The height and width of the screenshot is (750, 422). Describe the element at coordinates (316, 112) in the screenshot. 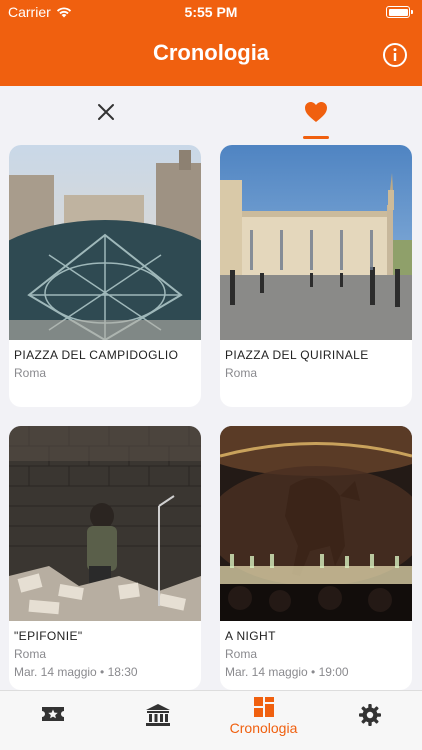

I see `heart-icon` at that location.